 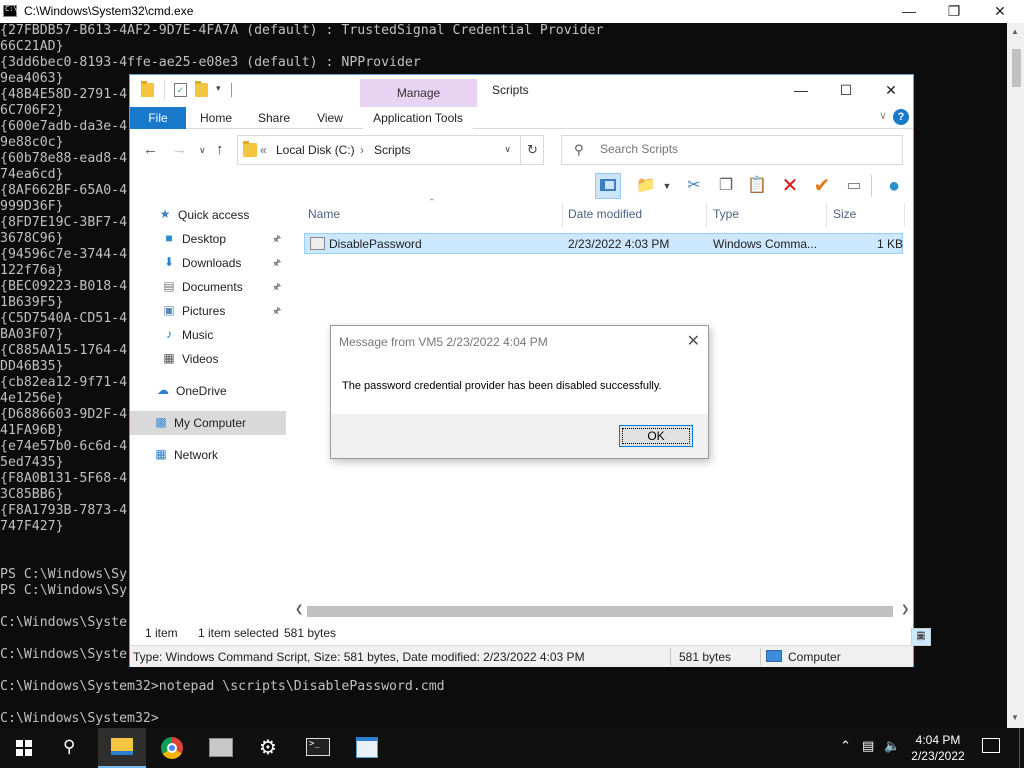 I want to click on rename-icon: ▭, so click(x=854, y=186).